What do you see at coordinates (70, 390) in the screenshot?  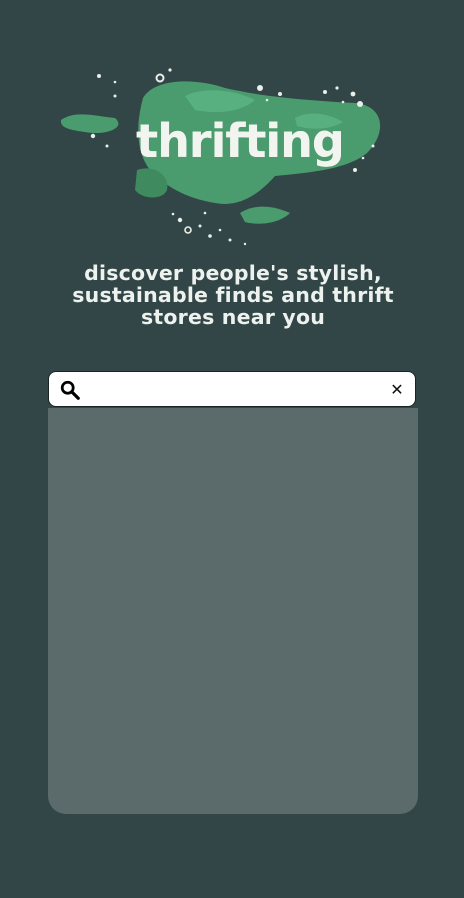 I see `search-icon` at bounding box center [70, 390].